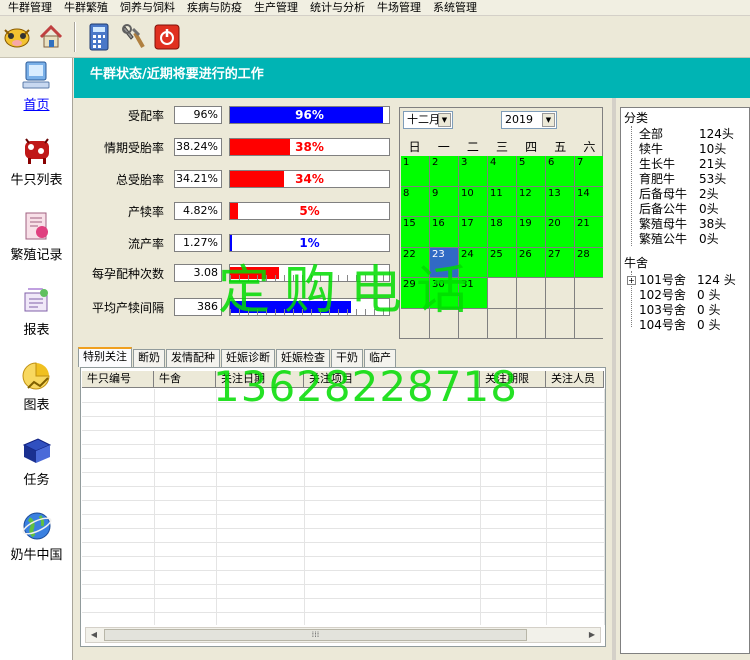 This screenshot has width=750, height=660. Describe the element at coordinates (679, 239) in the screenshot. I see `tree-category-item: 繁殖公牛 0头` at that location.